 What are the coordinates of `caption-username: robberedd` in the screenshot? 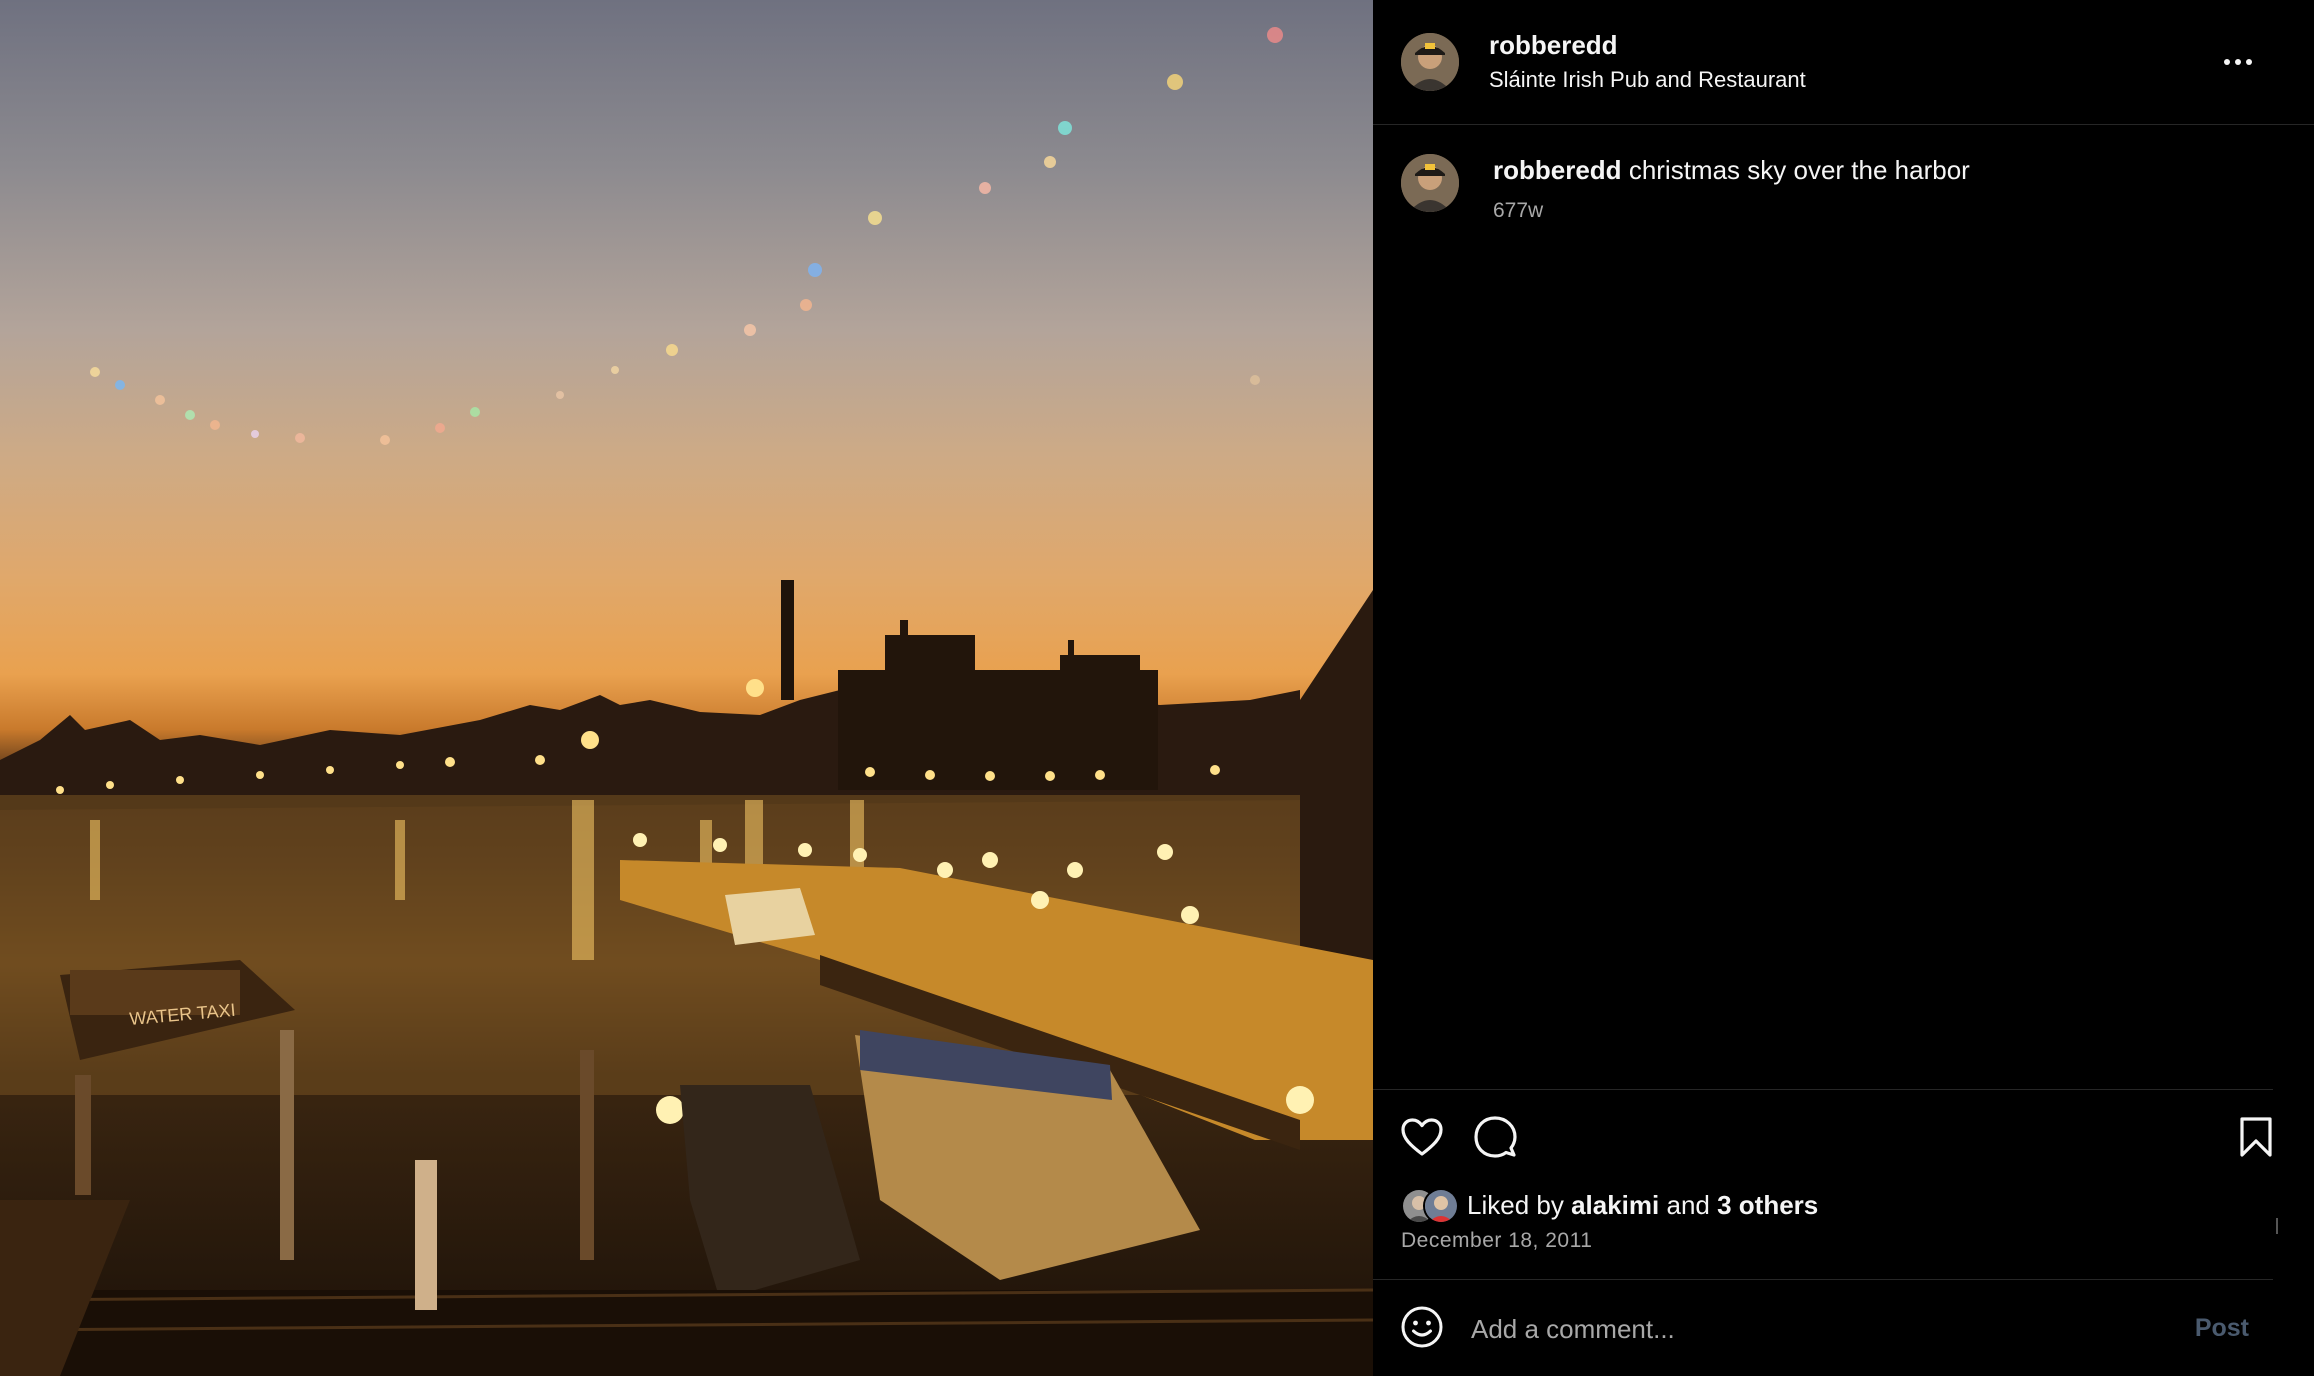 It's located at (1557, 170).